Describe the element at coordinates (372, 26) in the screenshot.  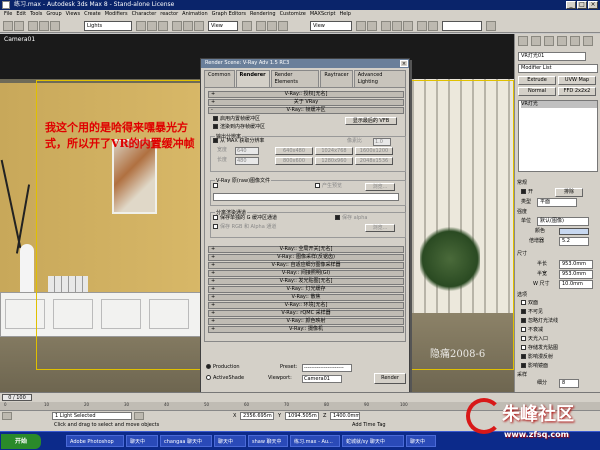
I see `align-icon` at that location.